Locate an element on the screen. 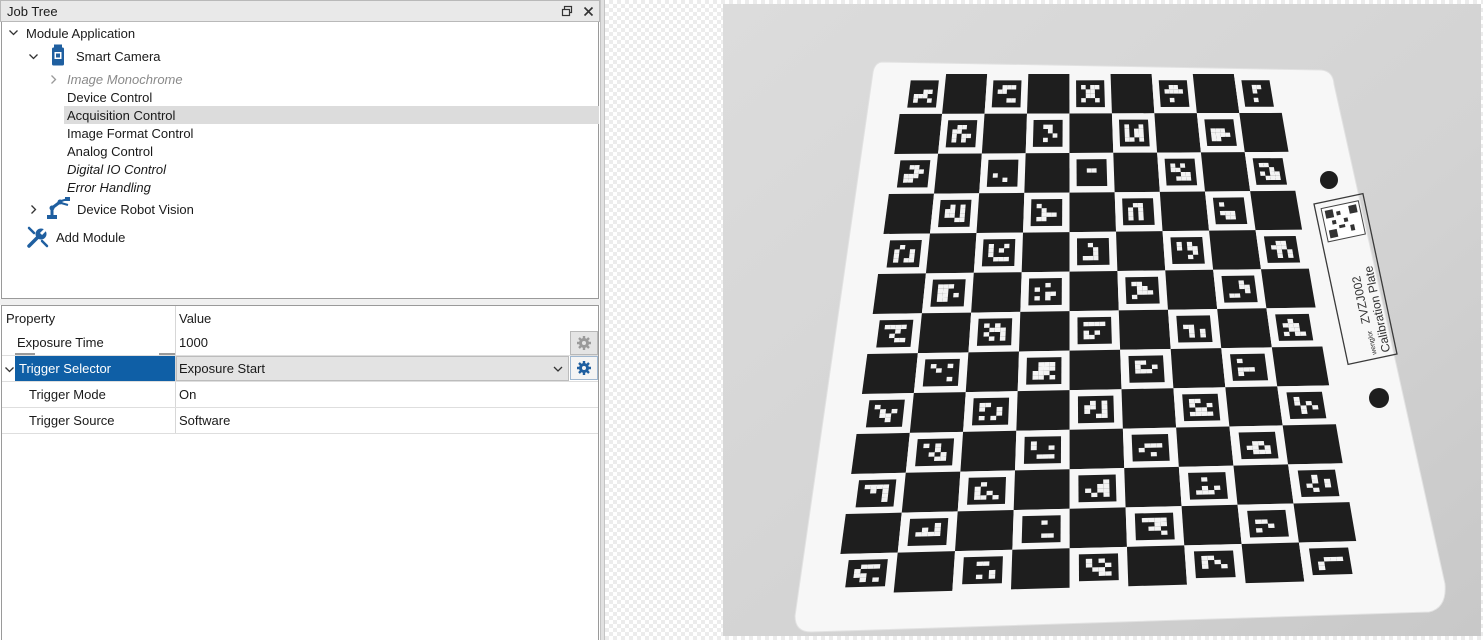 This screenshot has width=1483, height=640. tree-item-image-monochrome: Image Monochrome is located at coordinates (125, 79).